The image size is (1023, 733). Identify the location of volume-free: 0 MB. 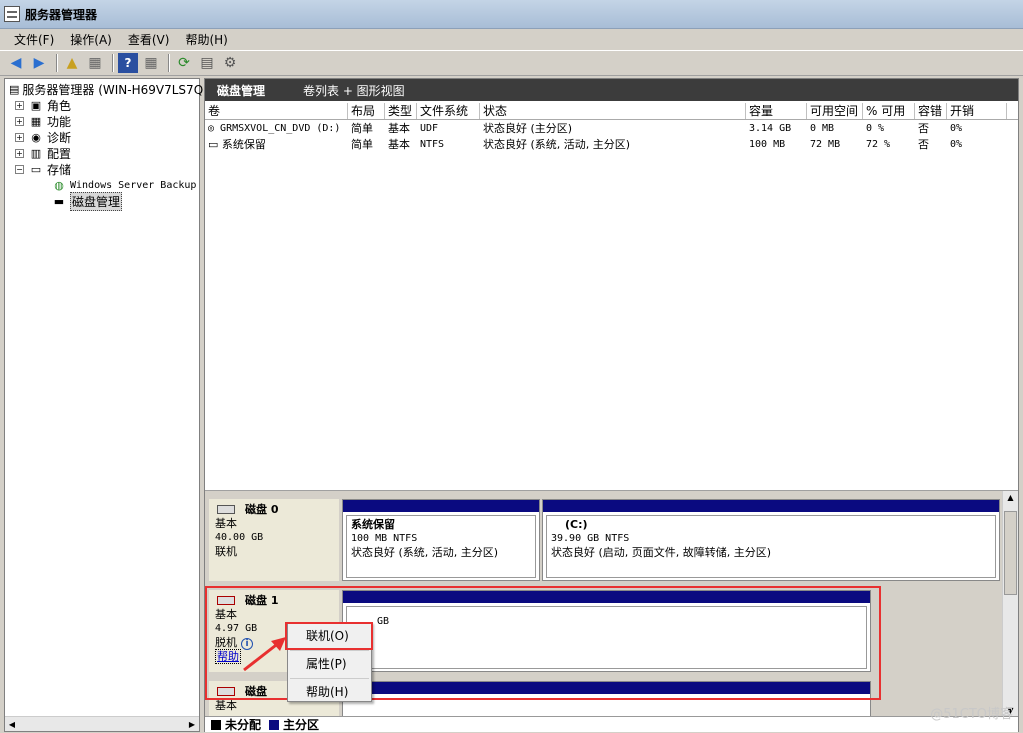
(822, 128).